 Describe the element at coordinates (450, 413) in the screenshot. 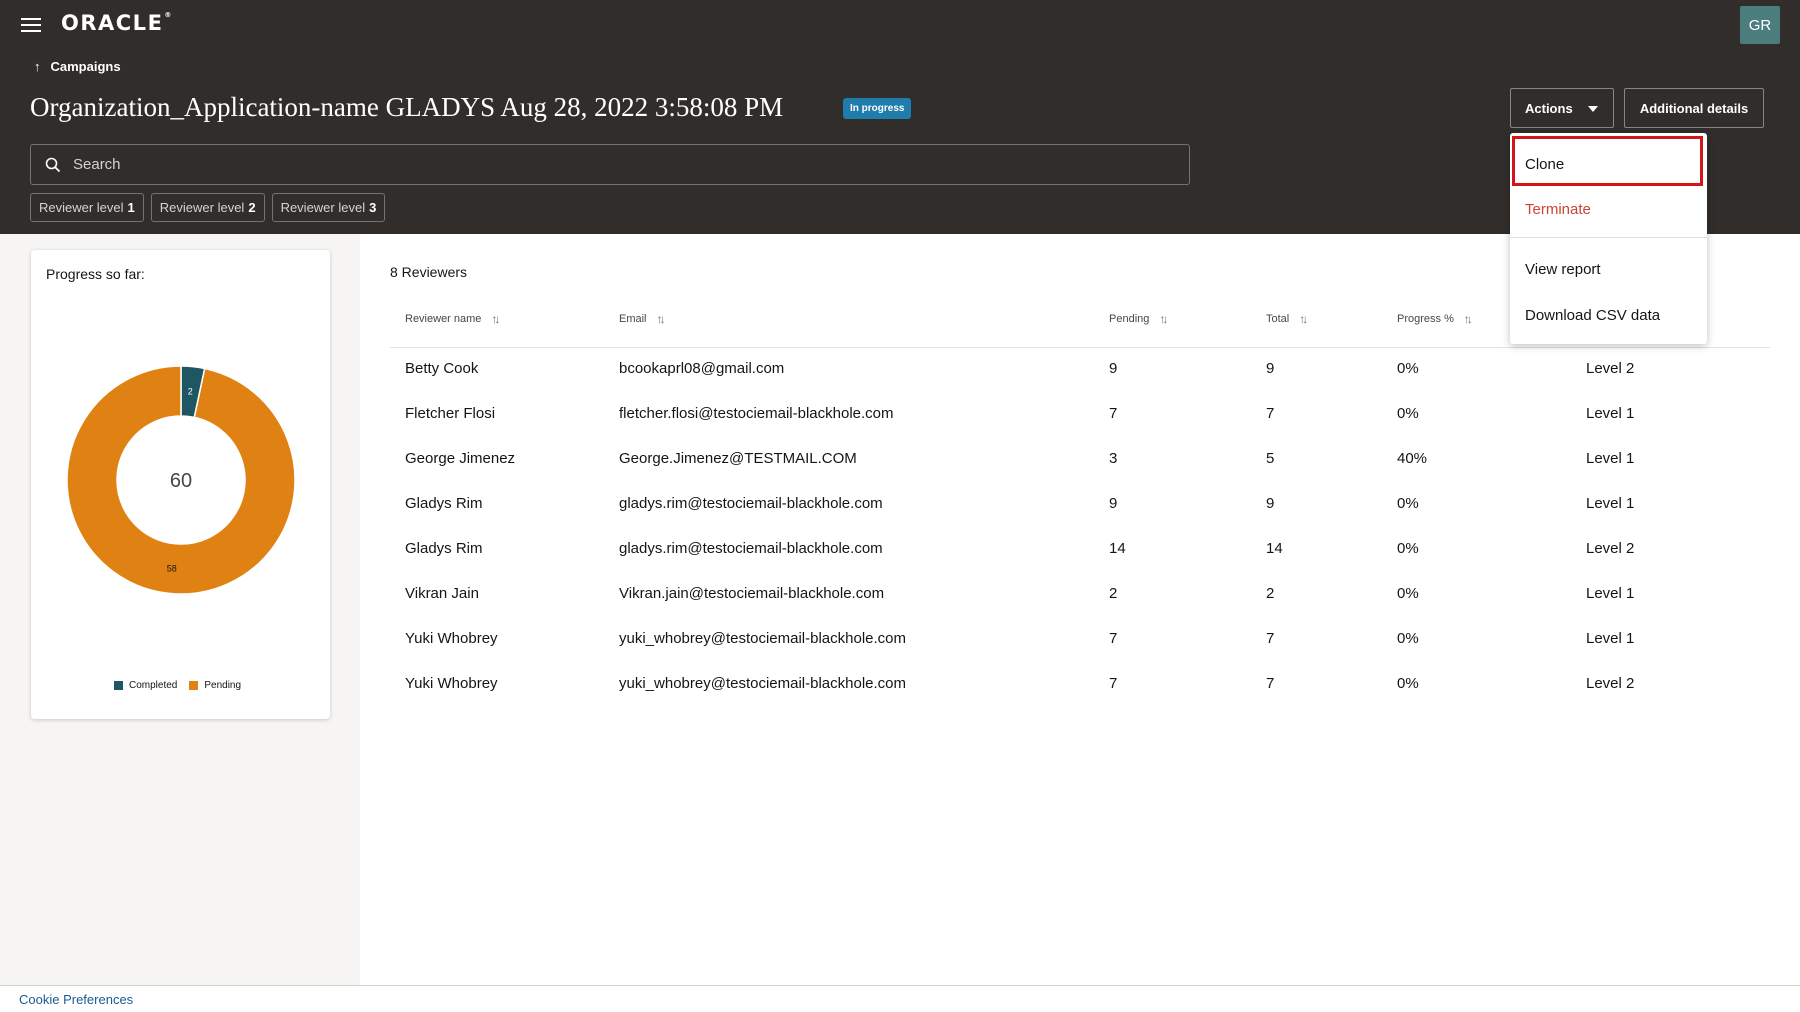

I see `cell-reviewer-name: Fletcher Flosi` at that location.